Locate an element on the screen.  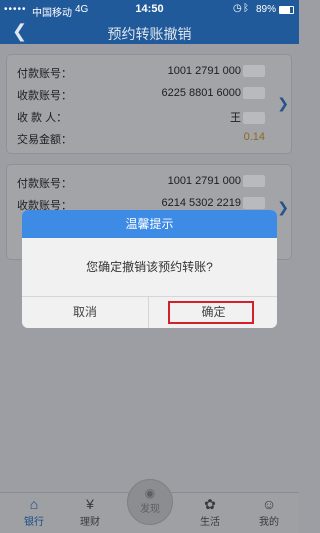
cancel-button: 取消 is located at coordinates (85, 312).